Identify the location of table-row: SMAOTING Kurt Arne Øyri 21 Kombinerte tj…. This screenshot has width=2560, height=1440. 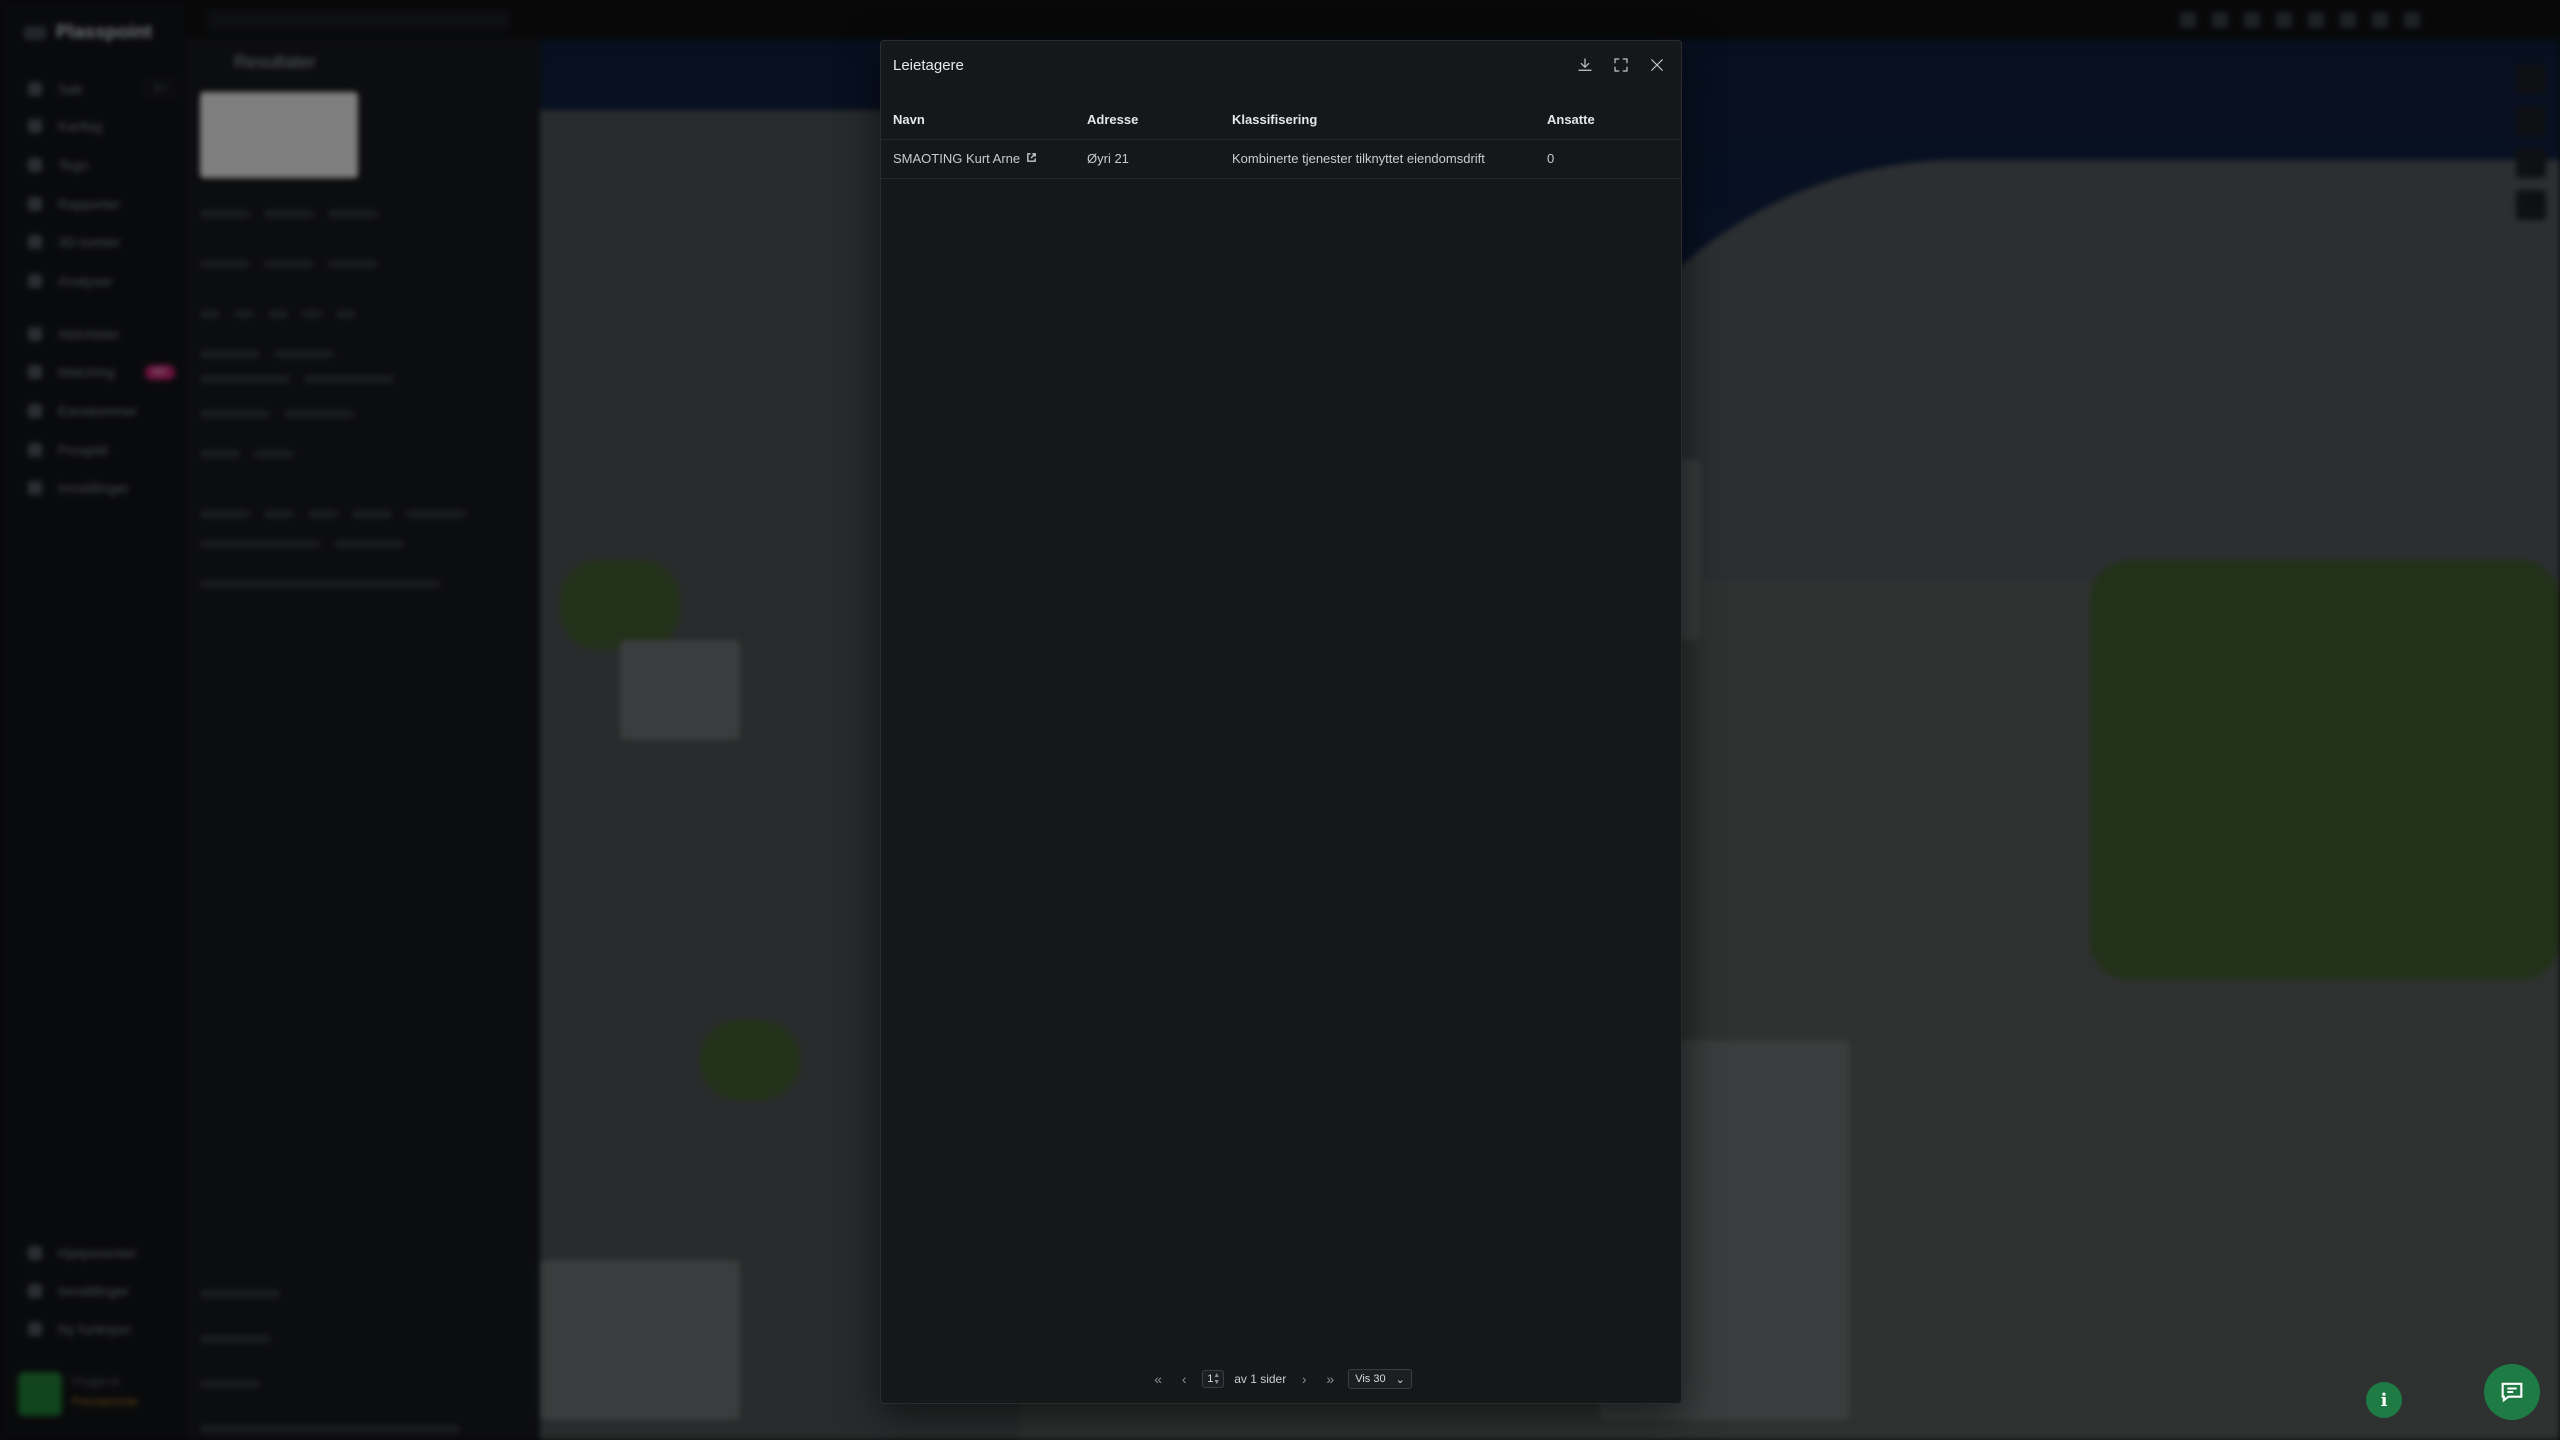
(1281, 159).